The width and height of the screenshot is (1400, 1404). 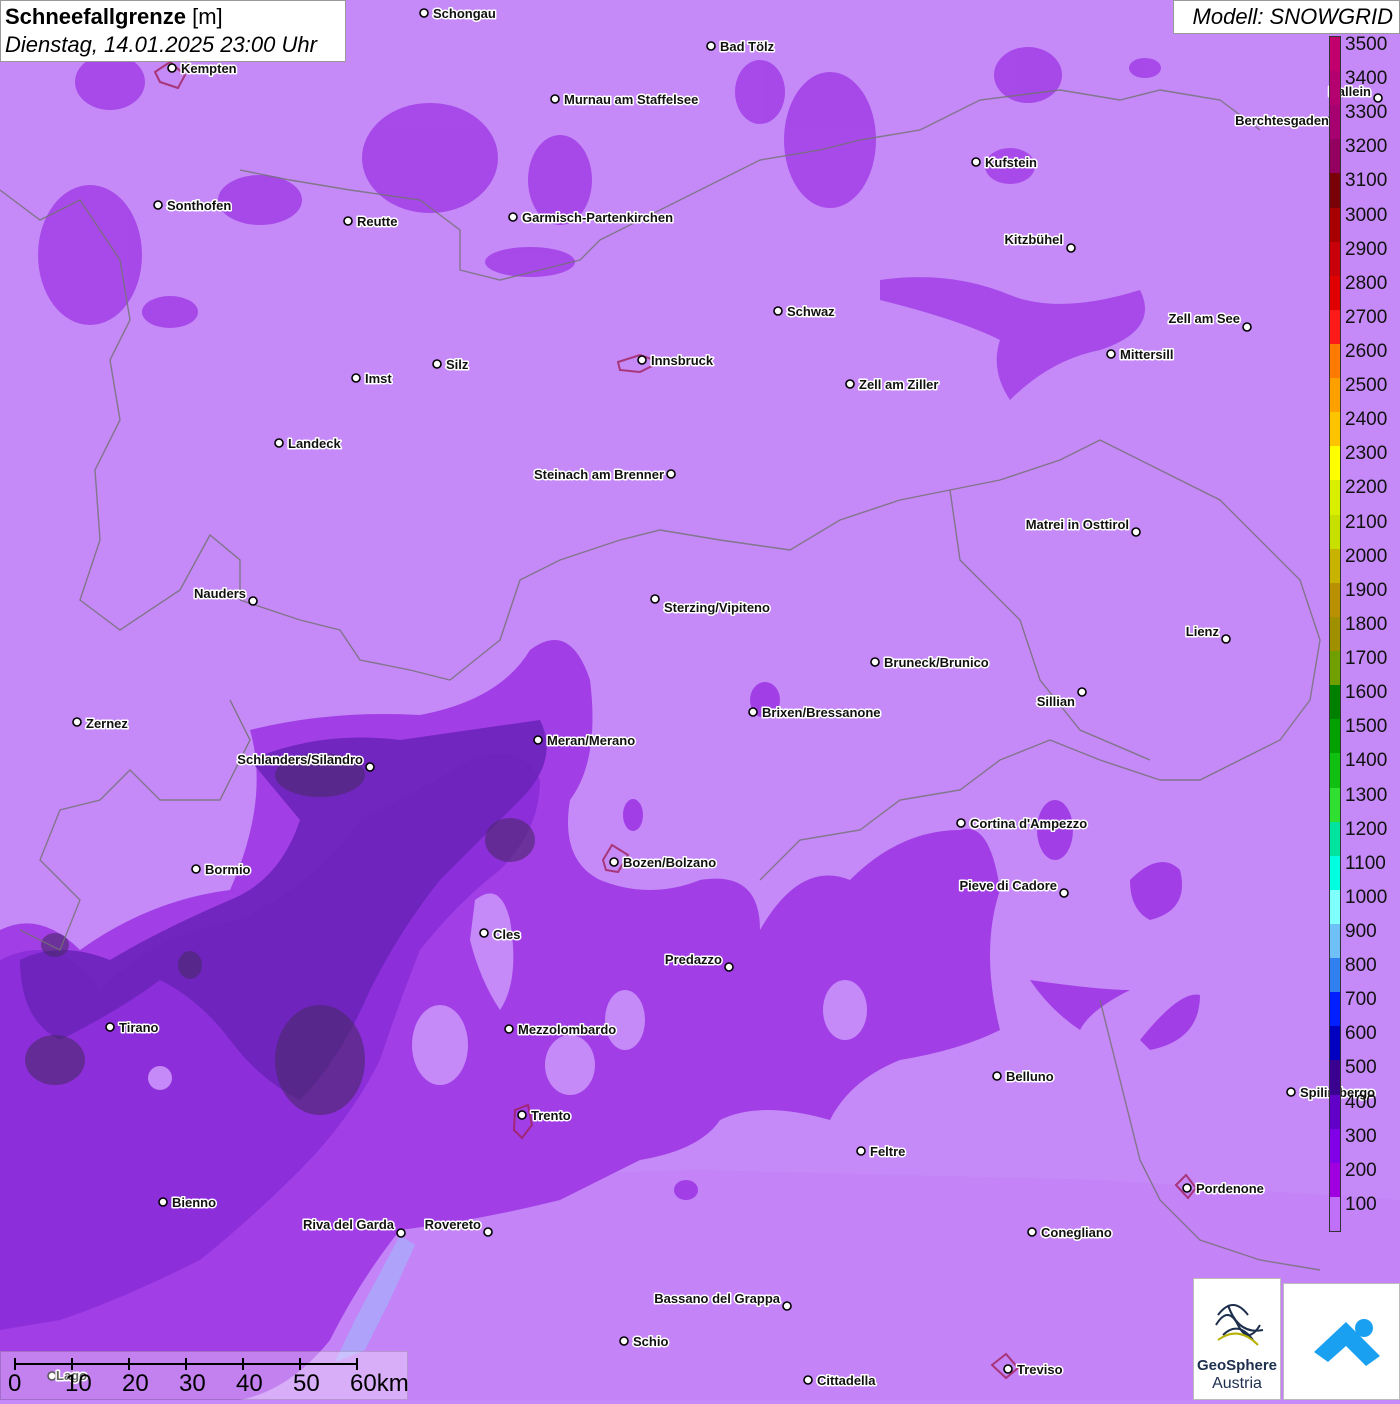 What do you see at coordinates (597, 217) in the screenshot?
I see `city-label: Garmisch-Partenkirchen` at bounding box center [597, 217].